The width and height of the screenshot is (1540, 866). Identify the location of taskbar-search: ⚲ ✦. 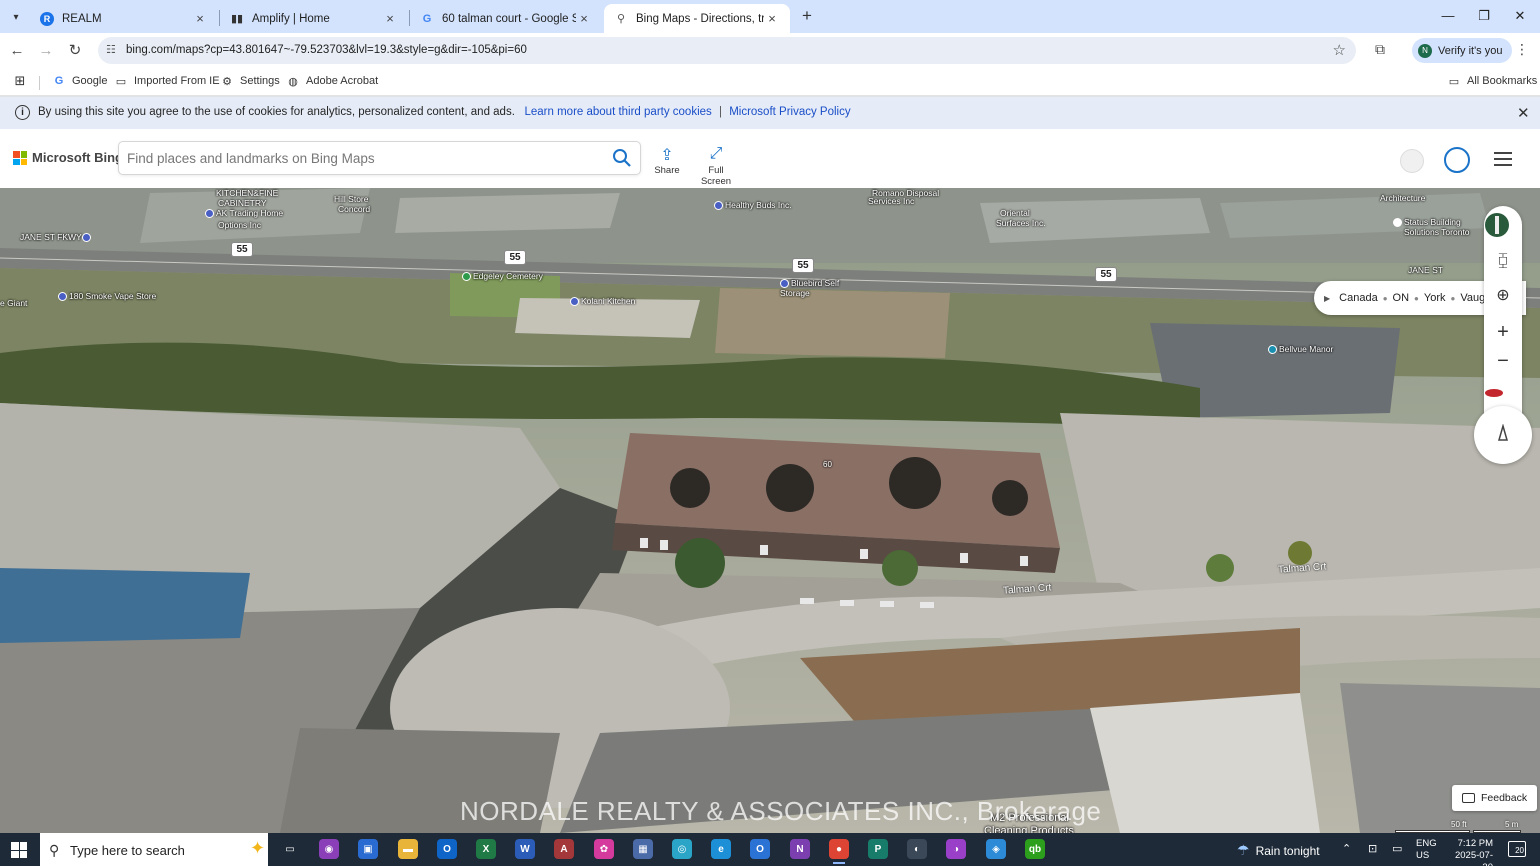
(154, 849).